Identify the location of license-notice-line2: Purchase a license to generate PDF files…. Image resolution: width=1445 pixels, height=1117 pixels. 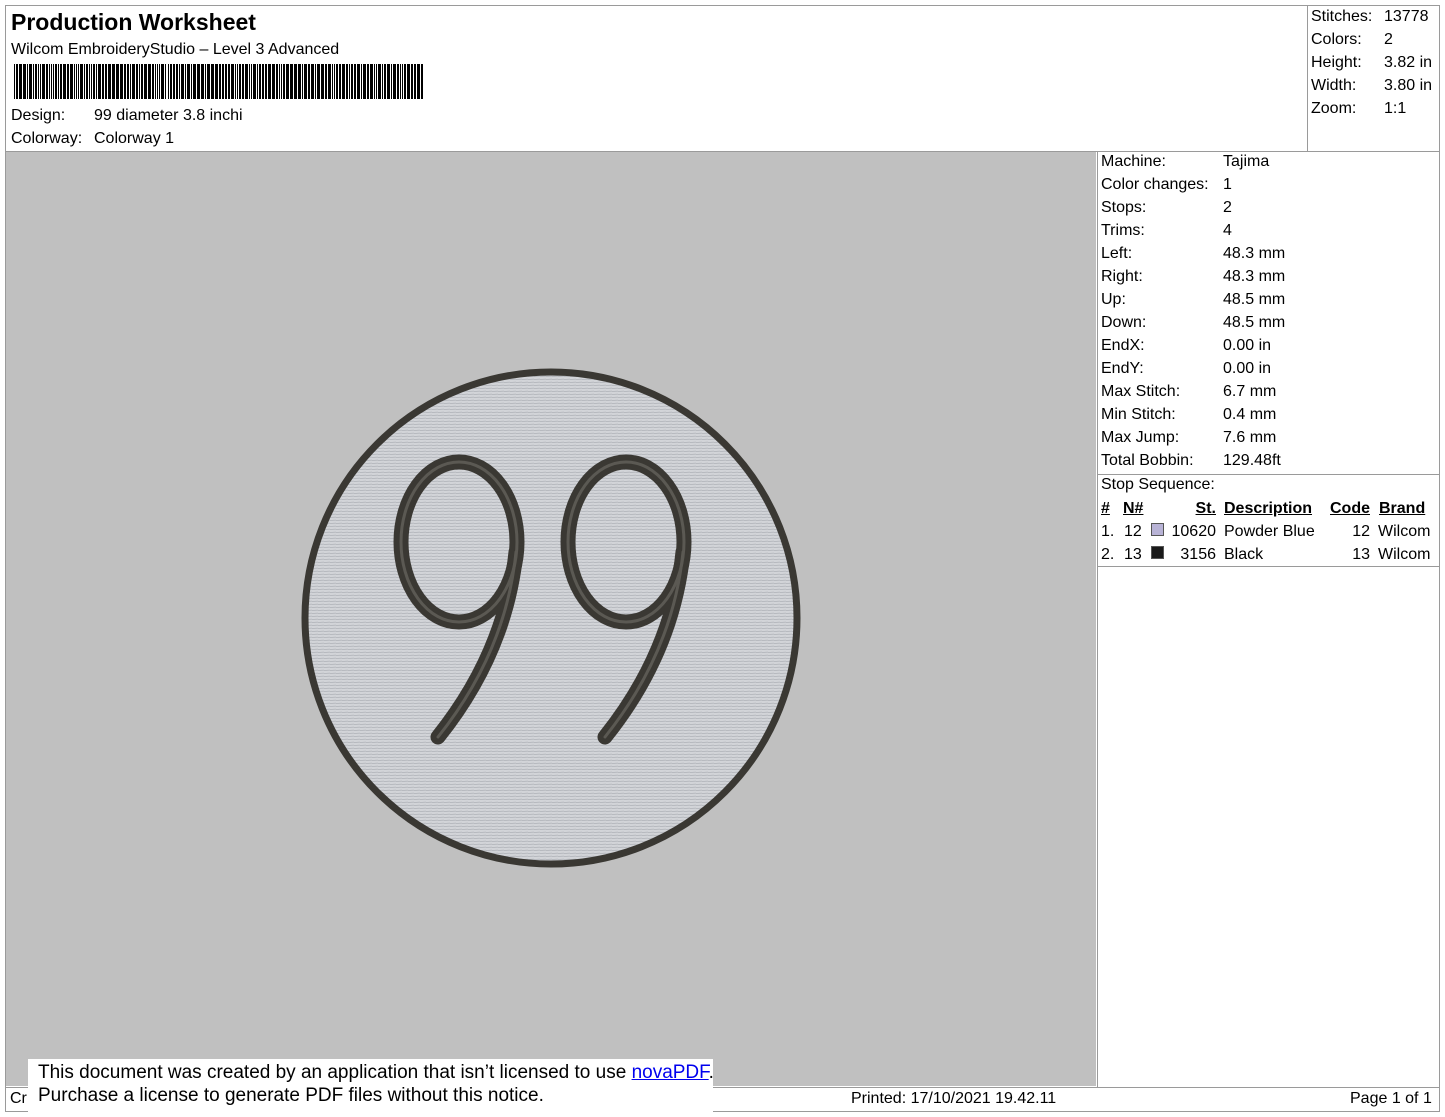
(291, 1095).